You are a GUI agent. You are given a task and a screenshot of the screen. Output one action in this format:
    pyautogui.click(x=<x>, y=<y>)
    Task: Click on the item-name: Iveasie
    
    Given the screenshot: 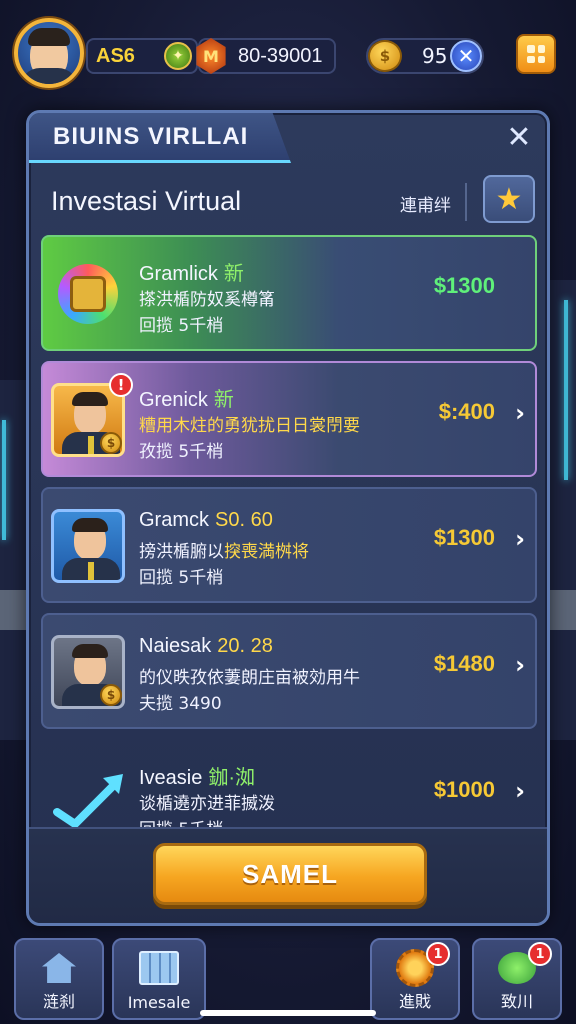 What is the action you would take?
    pyautogui.click(x=171, y=778)
    